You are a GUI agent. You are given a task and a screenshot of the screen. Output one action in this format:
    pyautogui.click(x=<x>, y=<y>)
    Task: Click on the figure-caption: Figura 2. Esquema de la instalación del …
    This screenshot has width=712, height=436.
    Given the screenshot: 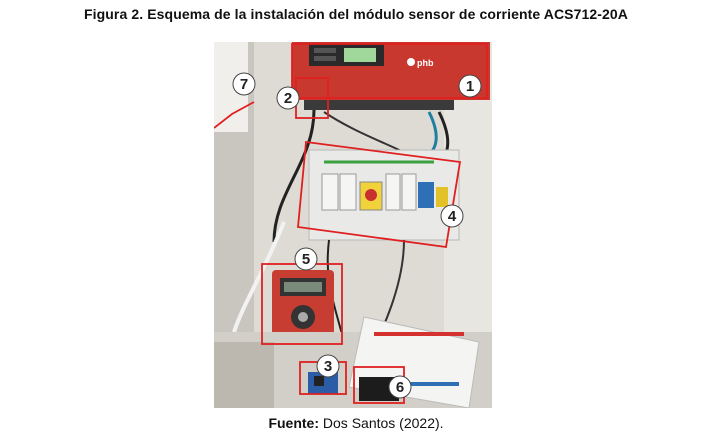 What is the action you would take?
    pyautogui.click(x=355, y=14)
    